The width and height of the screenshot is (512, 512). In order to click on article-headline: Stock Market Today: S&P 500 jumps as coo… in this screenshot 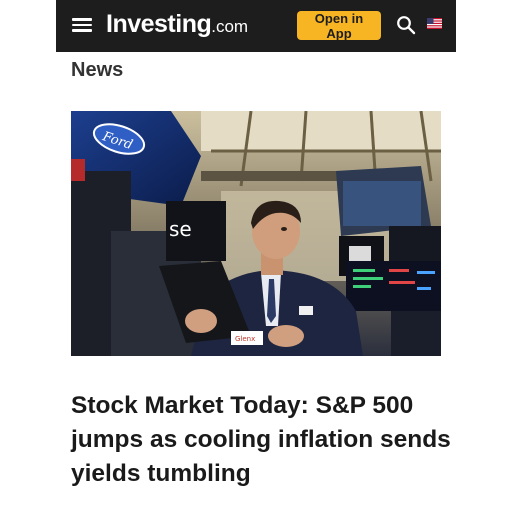, I will do `click(261, 440)`.